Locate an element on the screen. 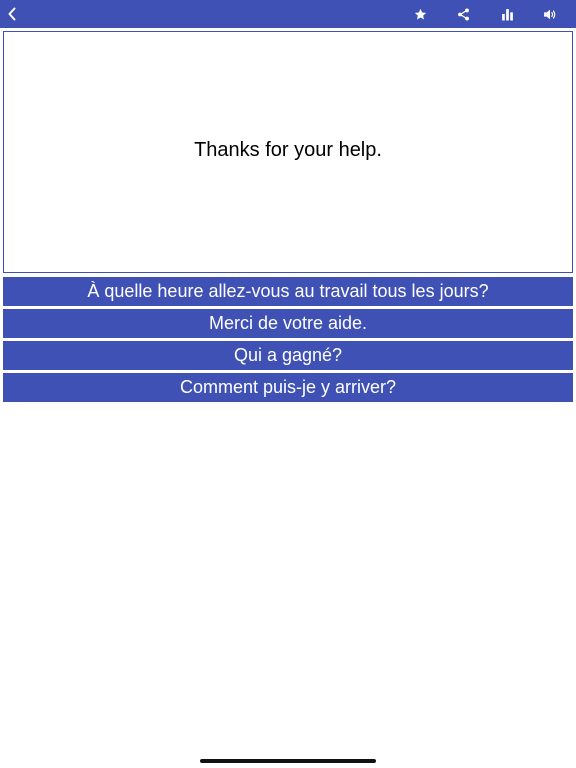  top-toolbar is located at coordinates (288, 14).